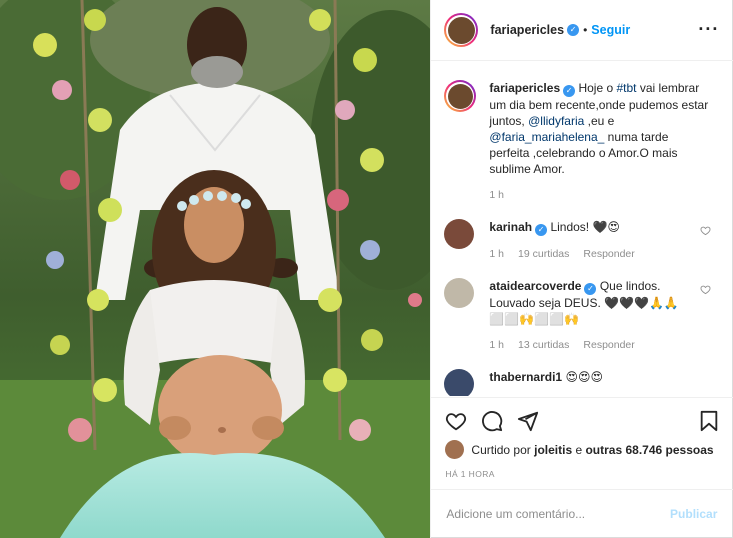 The image size is (733, 538). I want to click on comment-icon, so click(492, 421).